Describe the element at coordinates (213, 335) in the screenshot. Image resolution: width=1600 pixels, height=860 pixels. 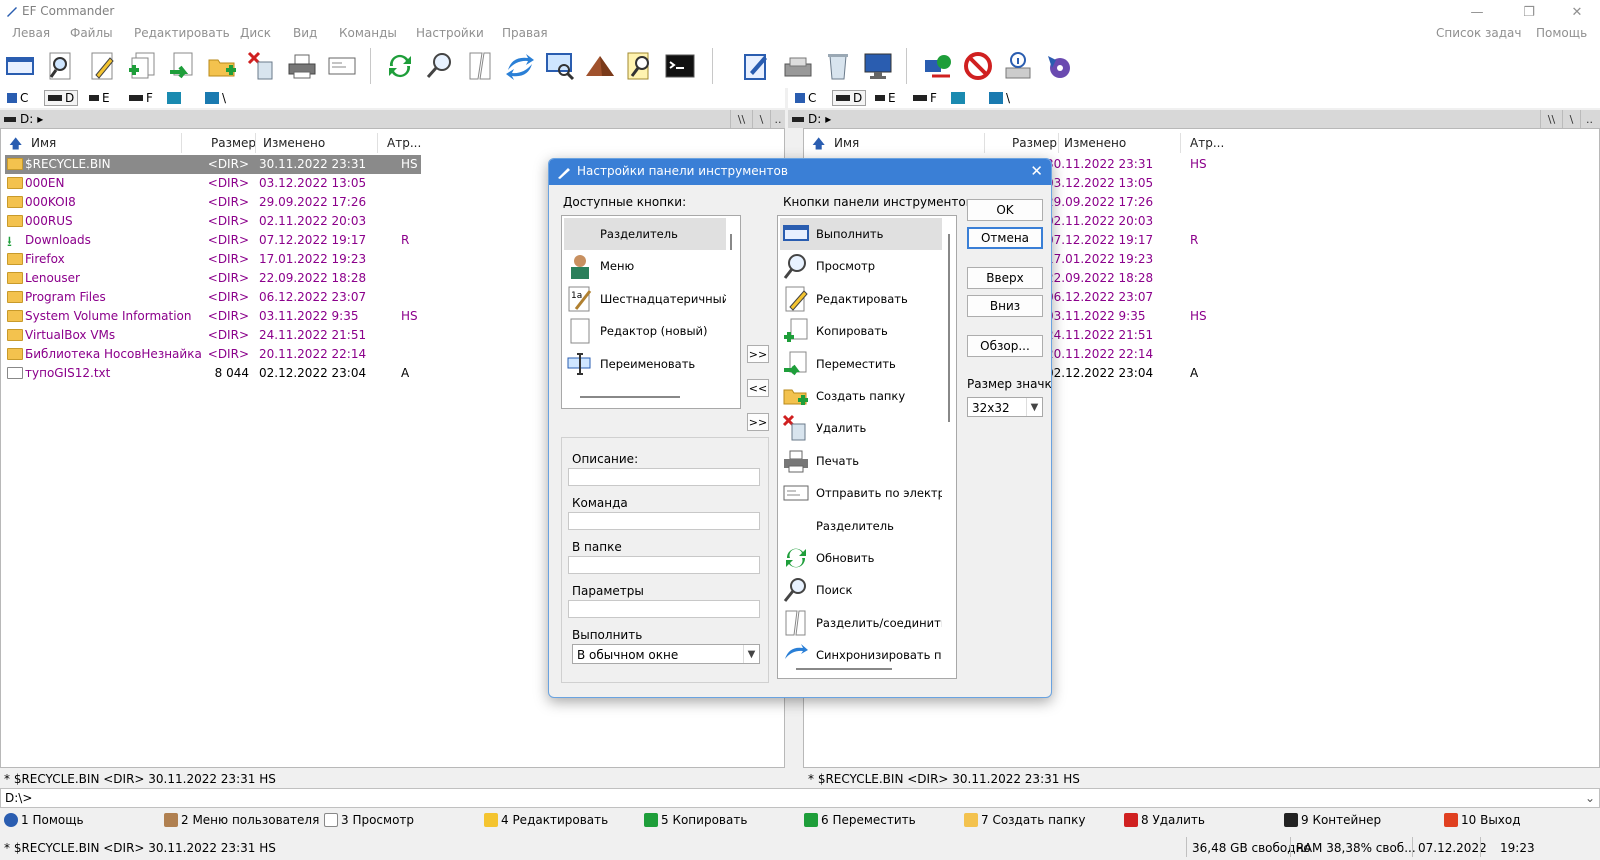
I see `table-row: VirtualBox VMs <DIR> 24.11.2022 21:51` at that location.